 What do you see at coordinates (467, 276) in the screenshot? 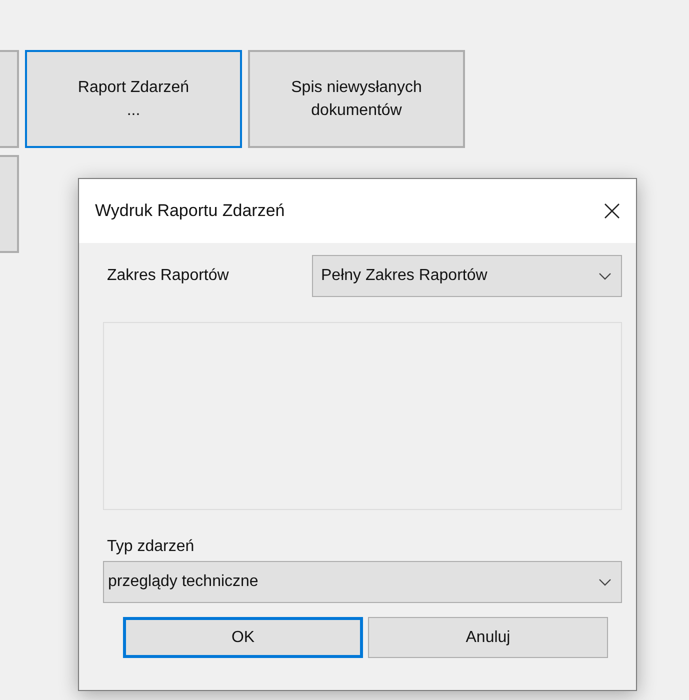
I see `dropdown: Pełny Zakres Raportów` at bounding box center [467, 276].